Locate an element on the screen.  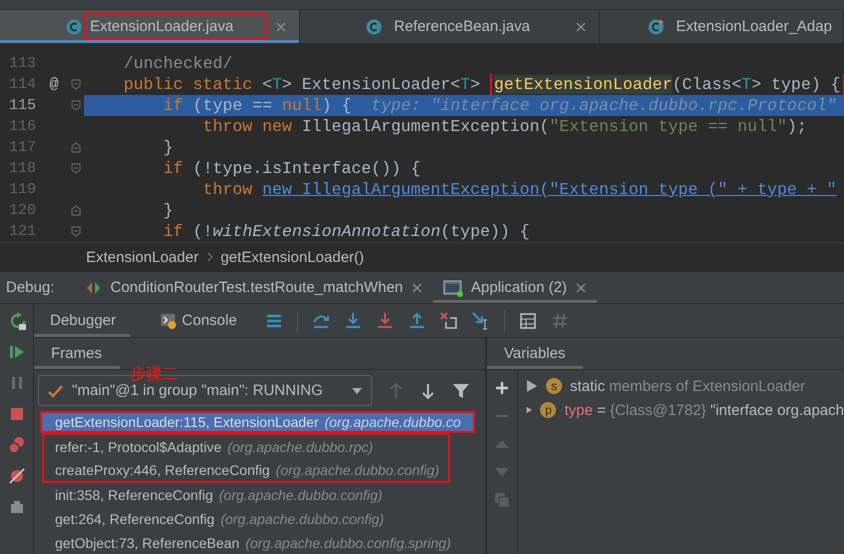
line-number: 119 is located at coordinates (22, 189).